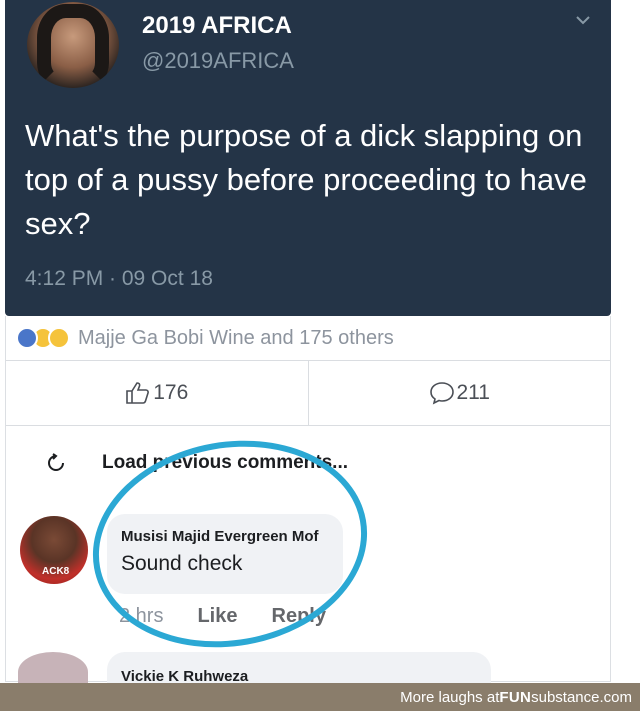  Describe the element at coordinates (171, 392) in the screenshot. I see `like-count: 176` at that location.